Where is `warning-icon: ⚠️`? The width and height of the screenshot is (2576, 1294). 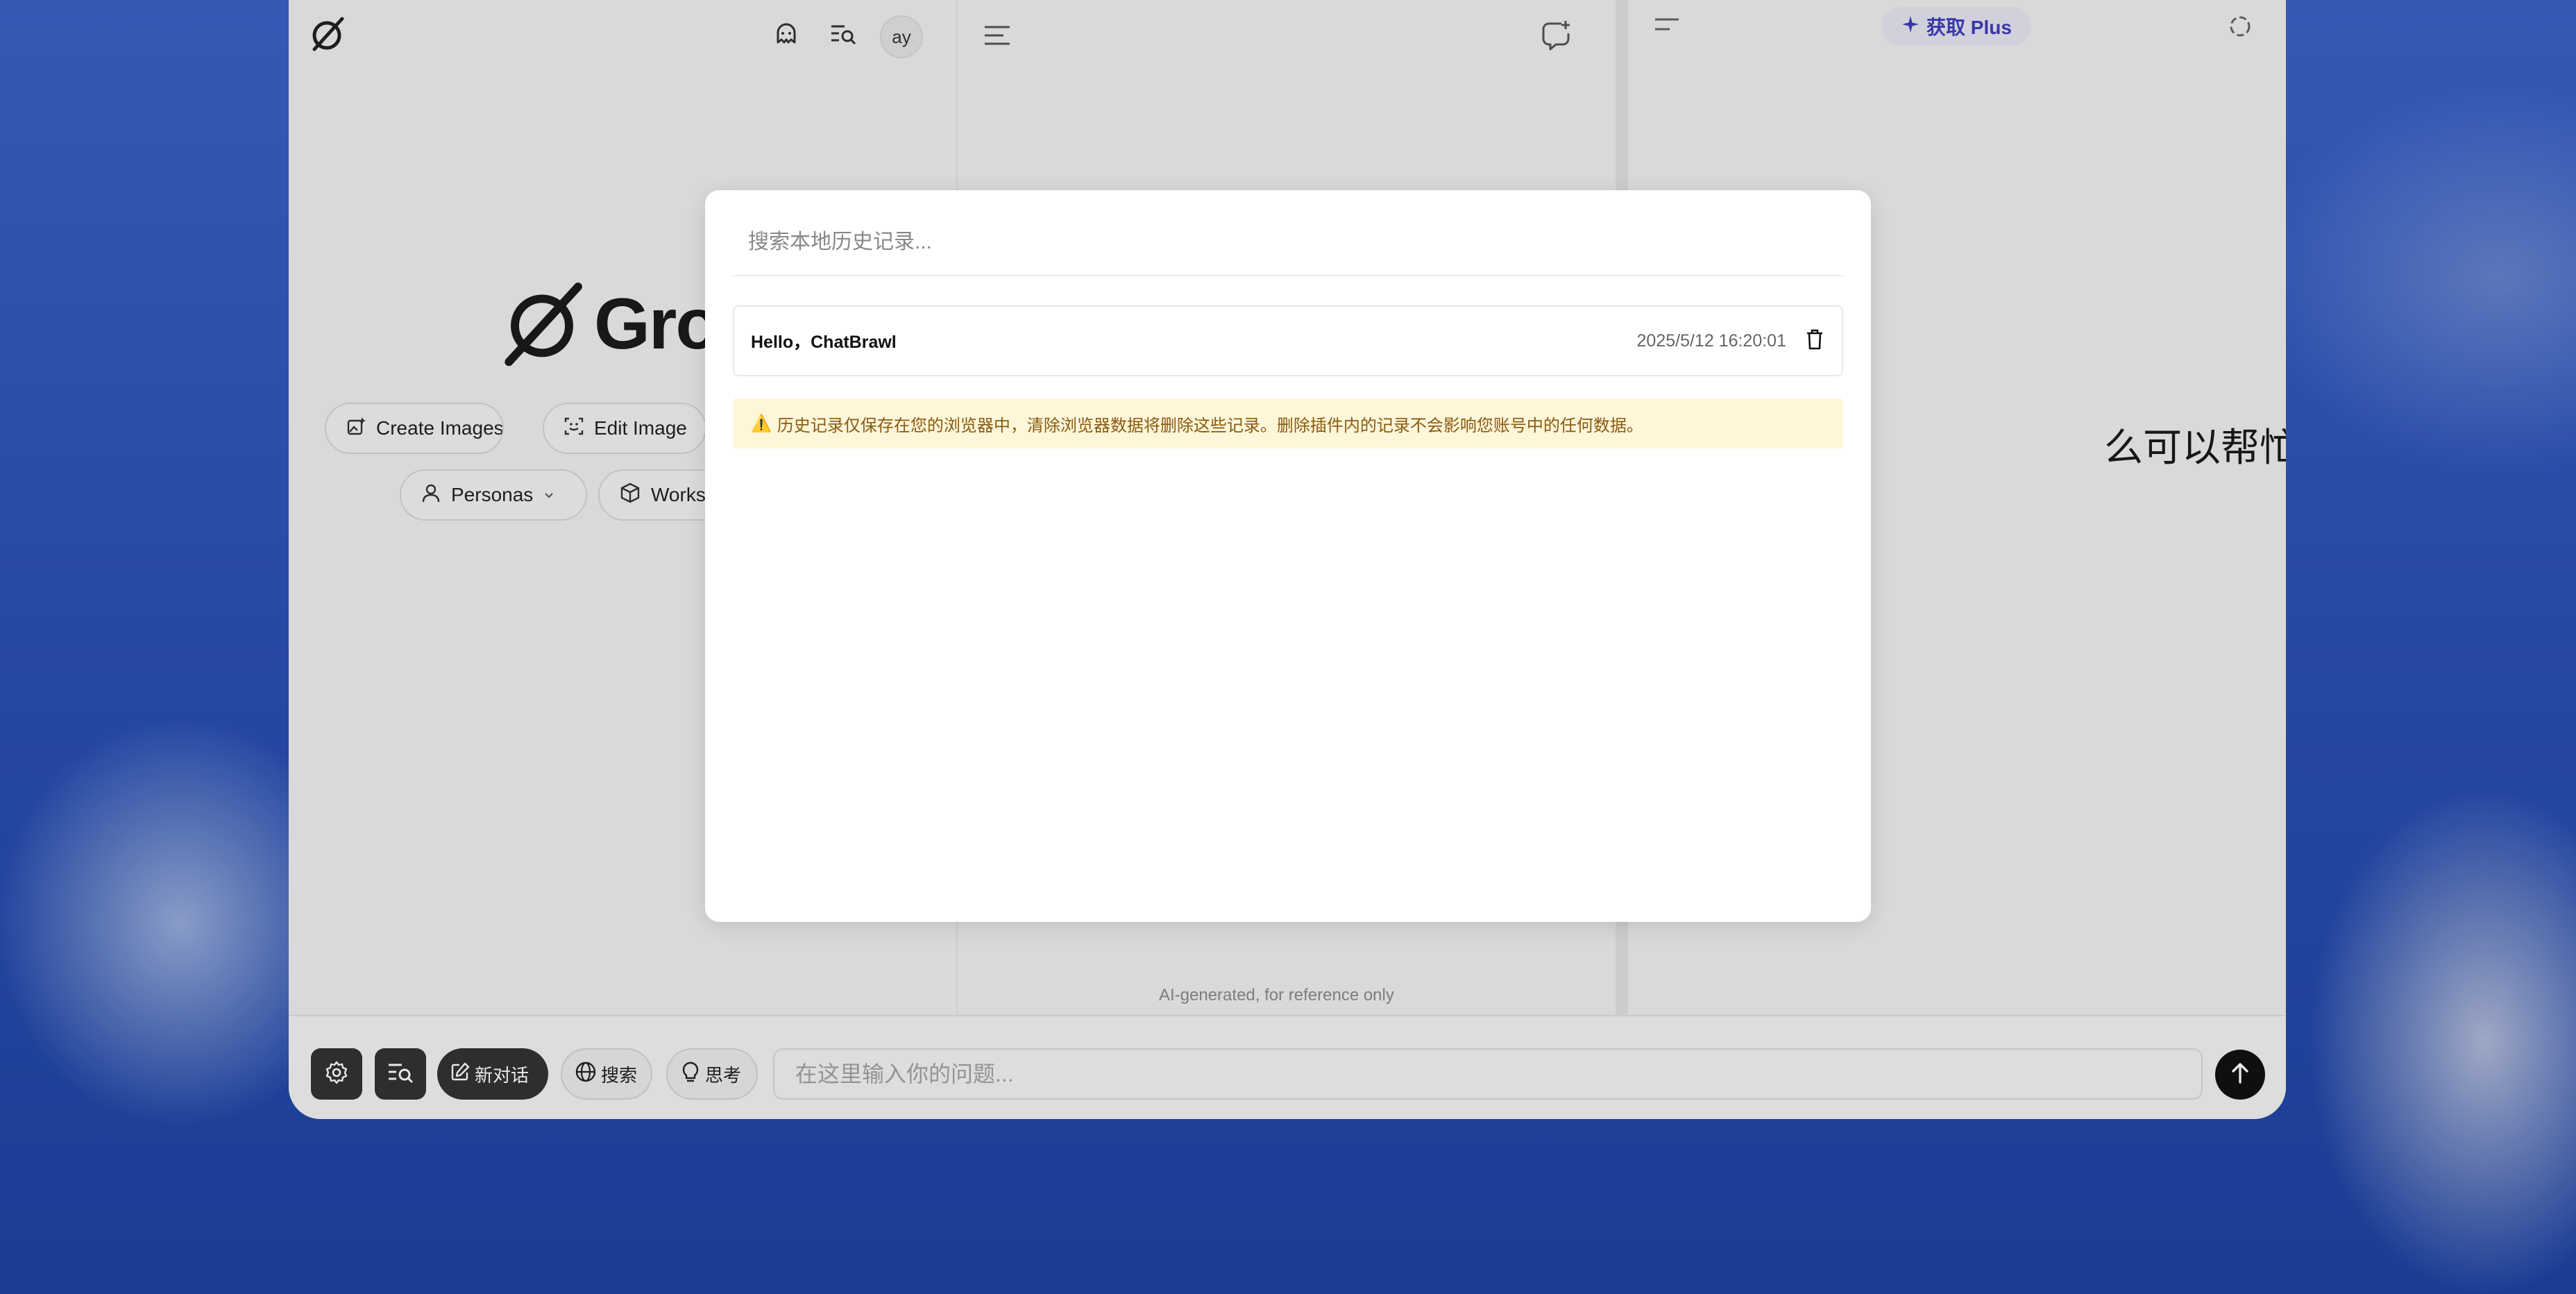 warning-icon: ⚠️ is located at coordinates (761, 423).